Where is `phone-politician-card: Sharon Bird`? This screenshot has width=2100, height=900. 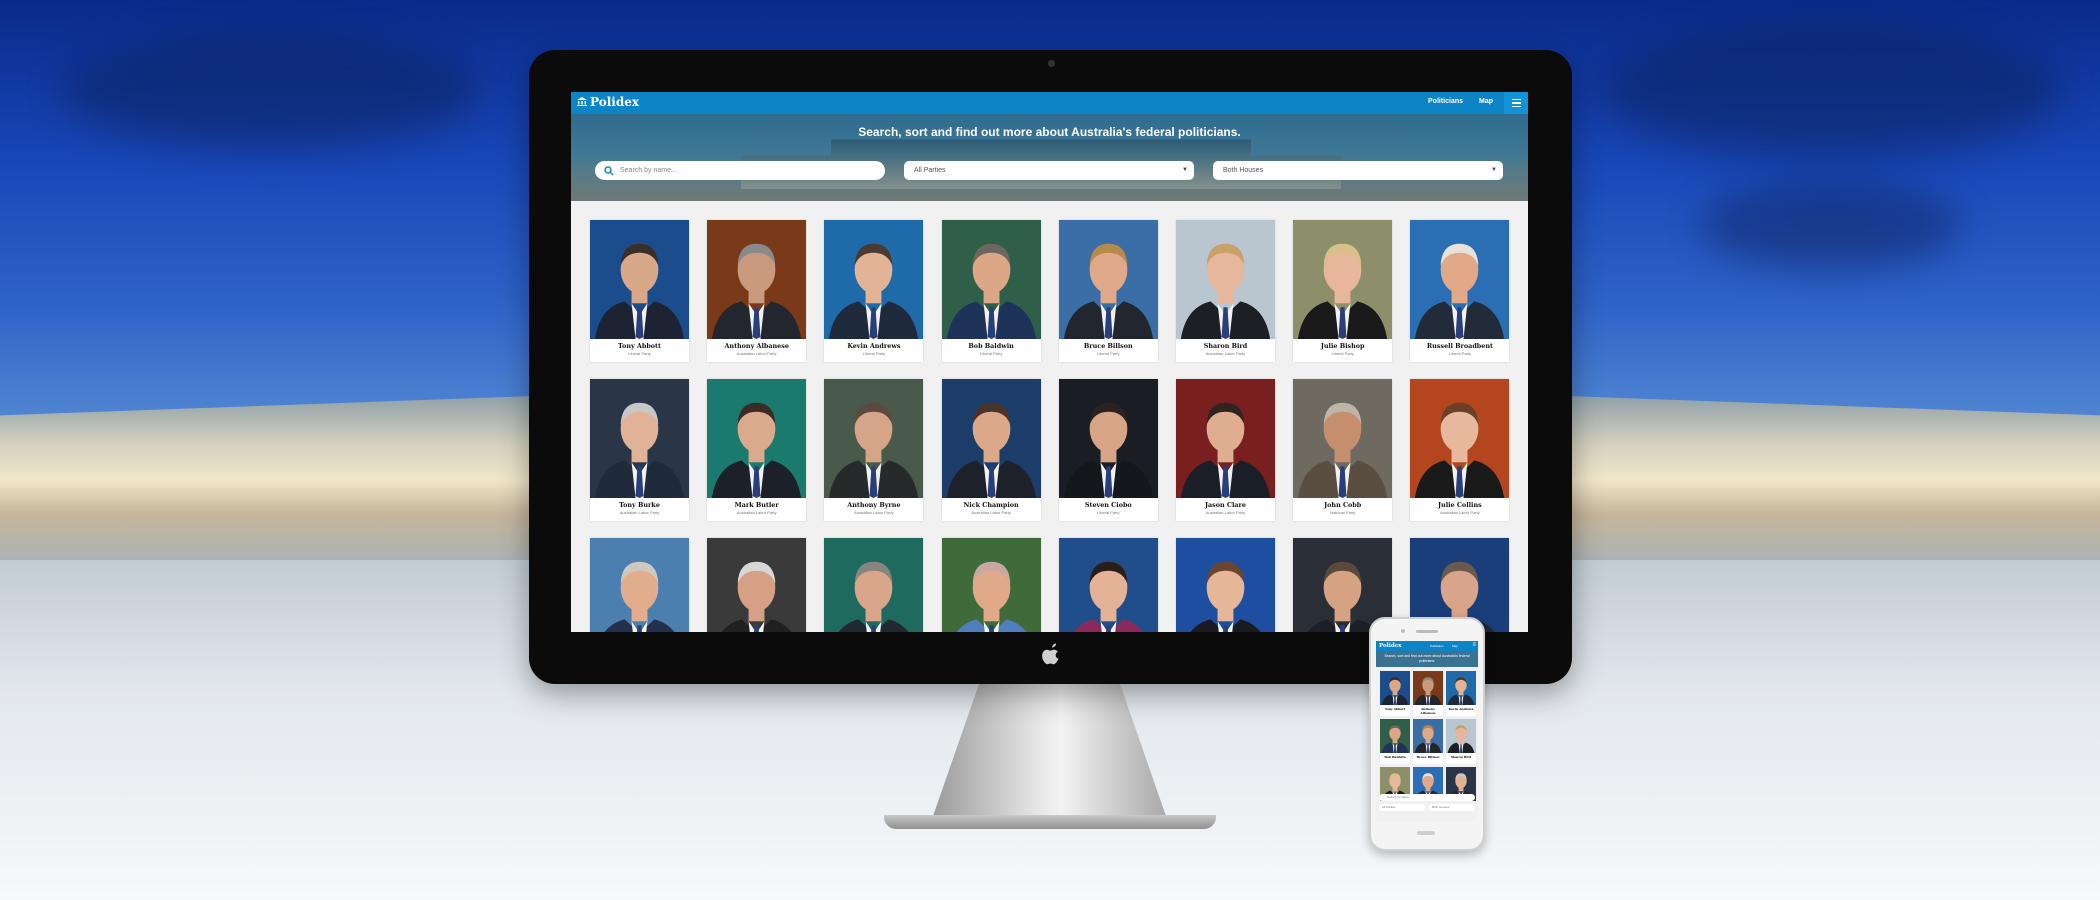 phone-politician-card: Sharon Bird is located at coordinates (1461, 741).